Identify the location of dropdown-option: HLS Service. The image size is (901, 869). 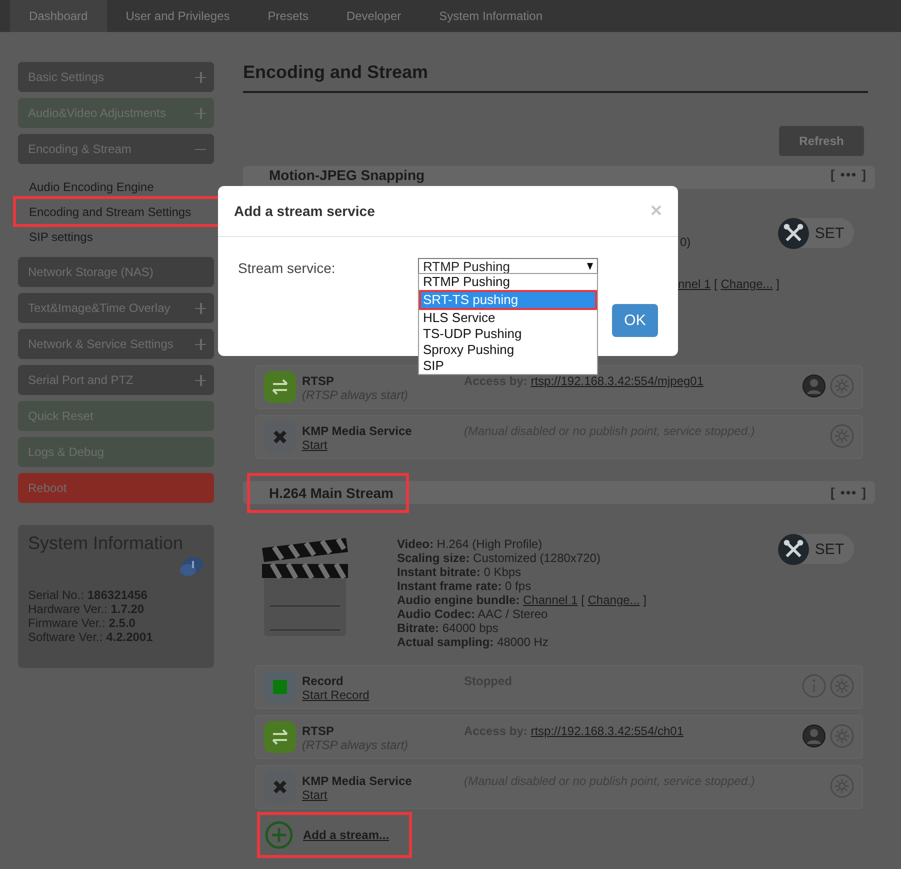
(508, 318).